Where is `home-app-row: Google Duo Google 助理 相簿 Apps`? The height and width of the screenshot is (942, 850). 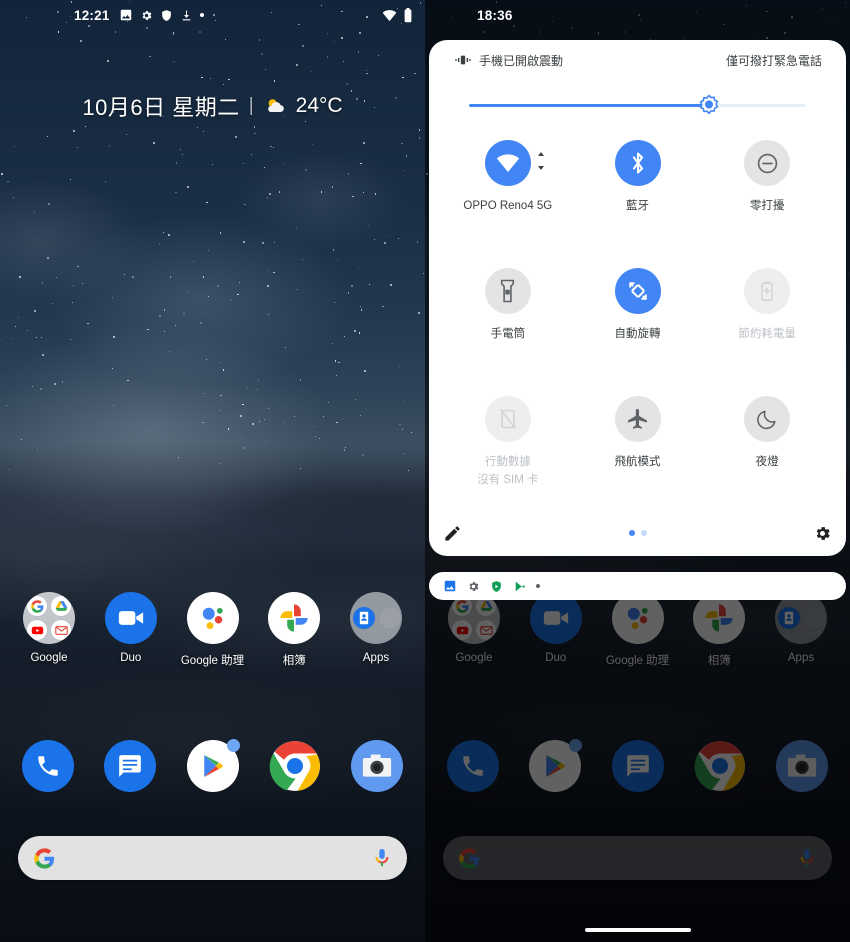 home-app-row: Google Duo Google 助理 相簿 Apps is located at coordinates (212, 630).